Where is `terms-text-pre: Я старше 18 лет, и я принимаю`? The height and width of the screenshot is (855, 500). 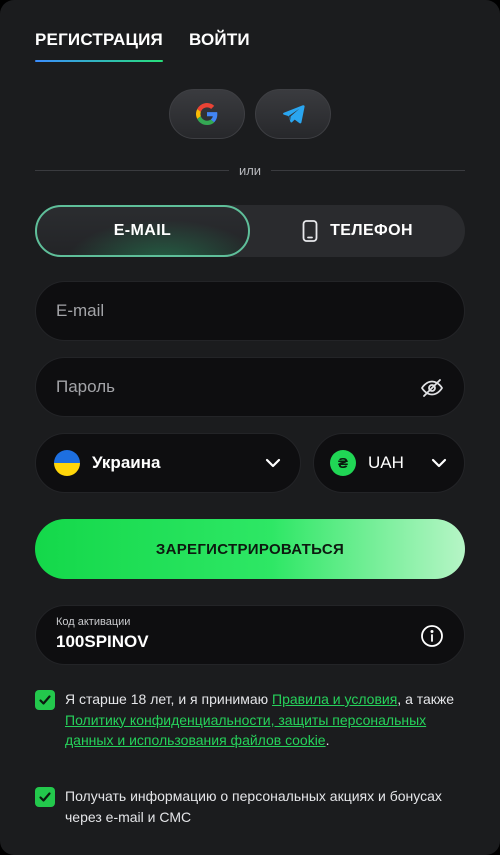 terms-text-pre: Я старше 18 лет, и я принимаю is located at coordinates (169, 699).